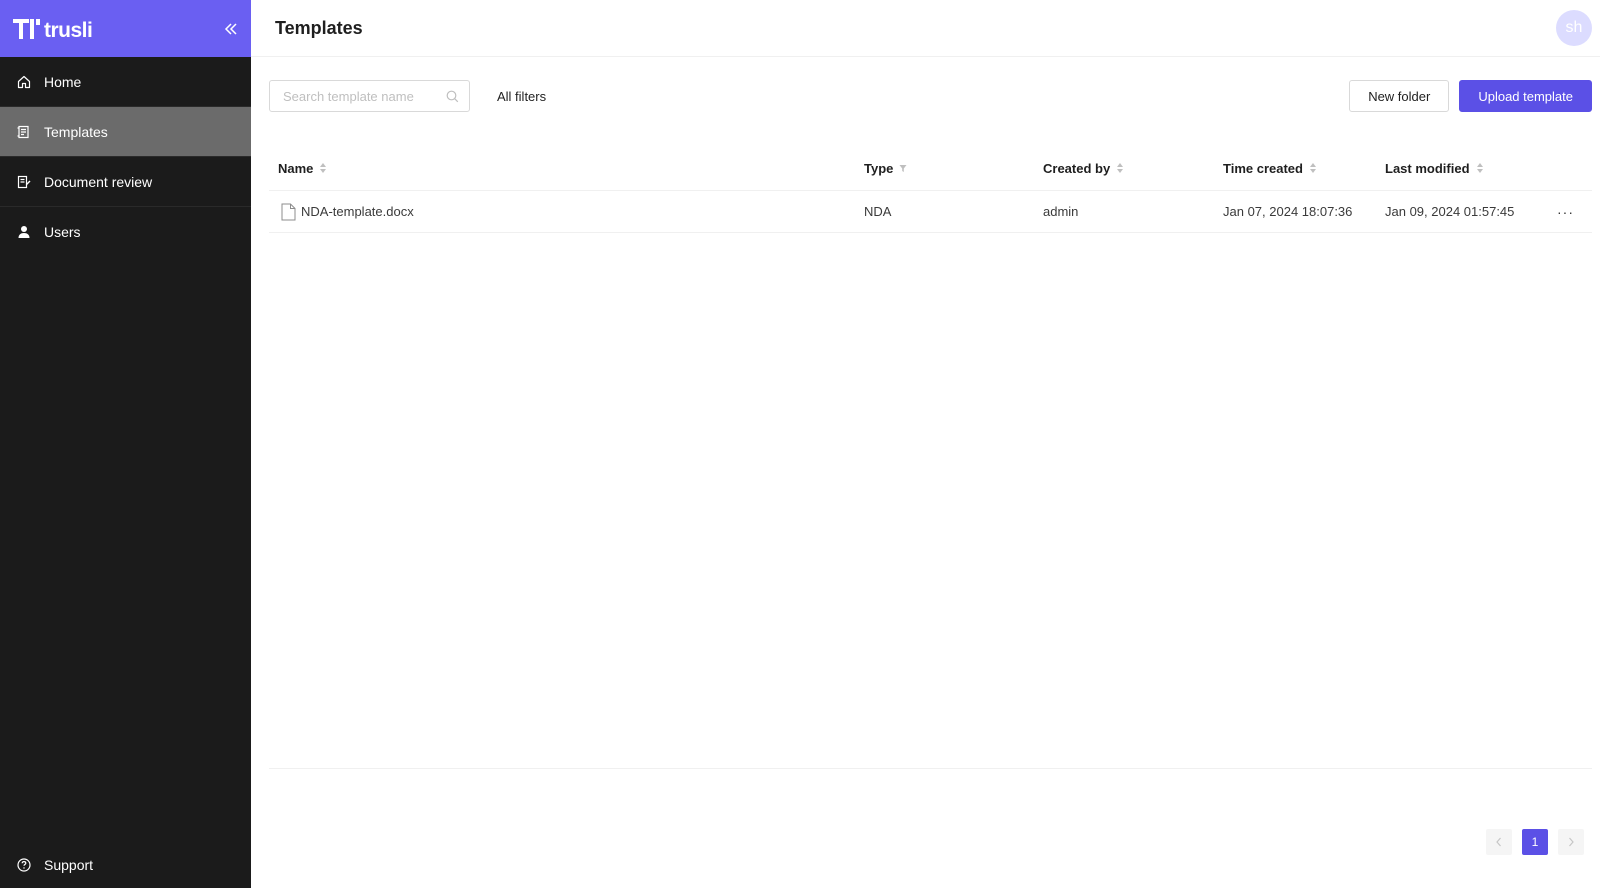 This screenshot has height=888, width=1600. What do you see at coordinates (319, 27) in the screenshot?
I see `page-title: Templates` at bounding box center [319, 27].